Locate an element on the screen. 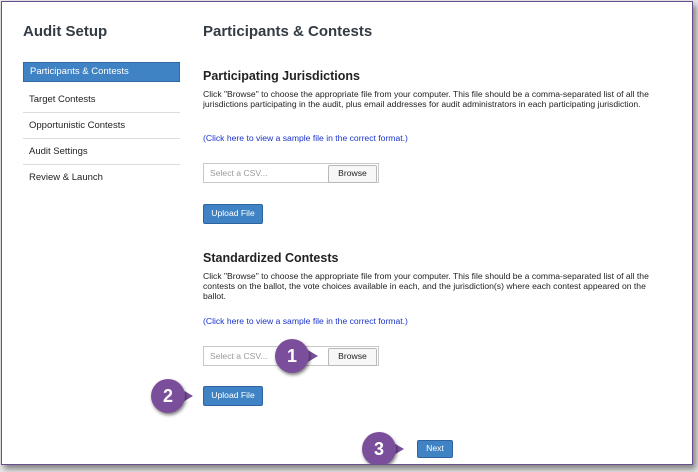  jurisdictions-file-input: Select a CSV... Browse is located at coordinates (291, 173).